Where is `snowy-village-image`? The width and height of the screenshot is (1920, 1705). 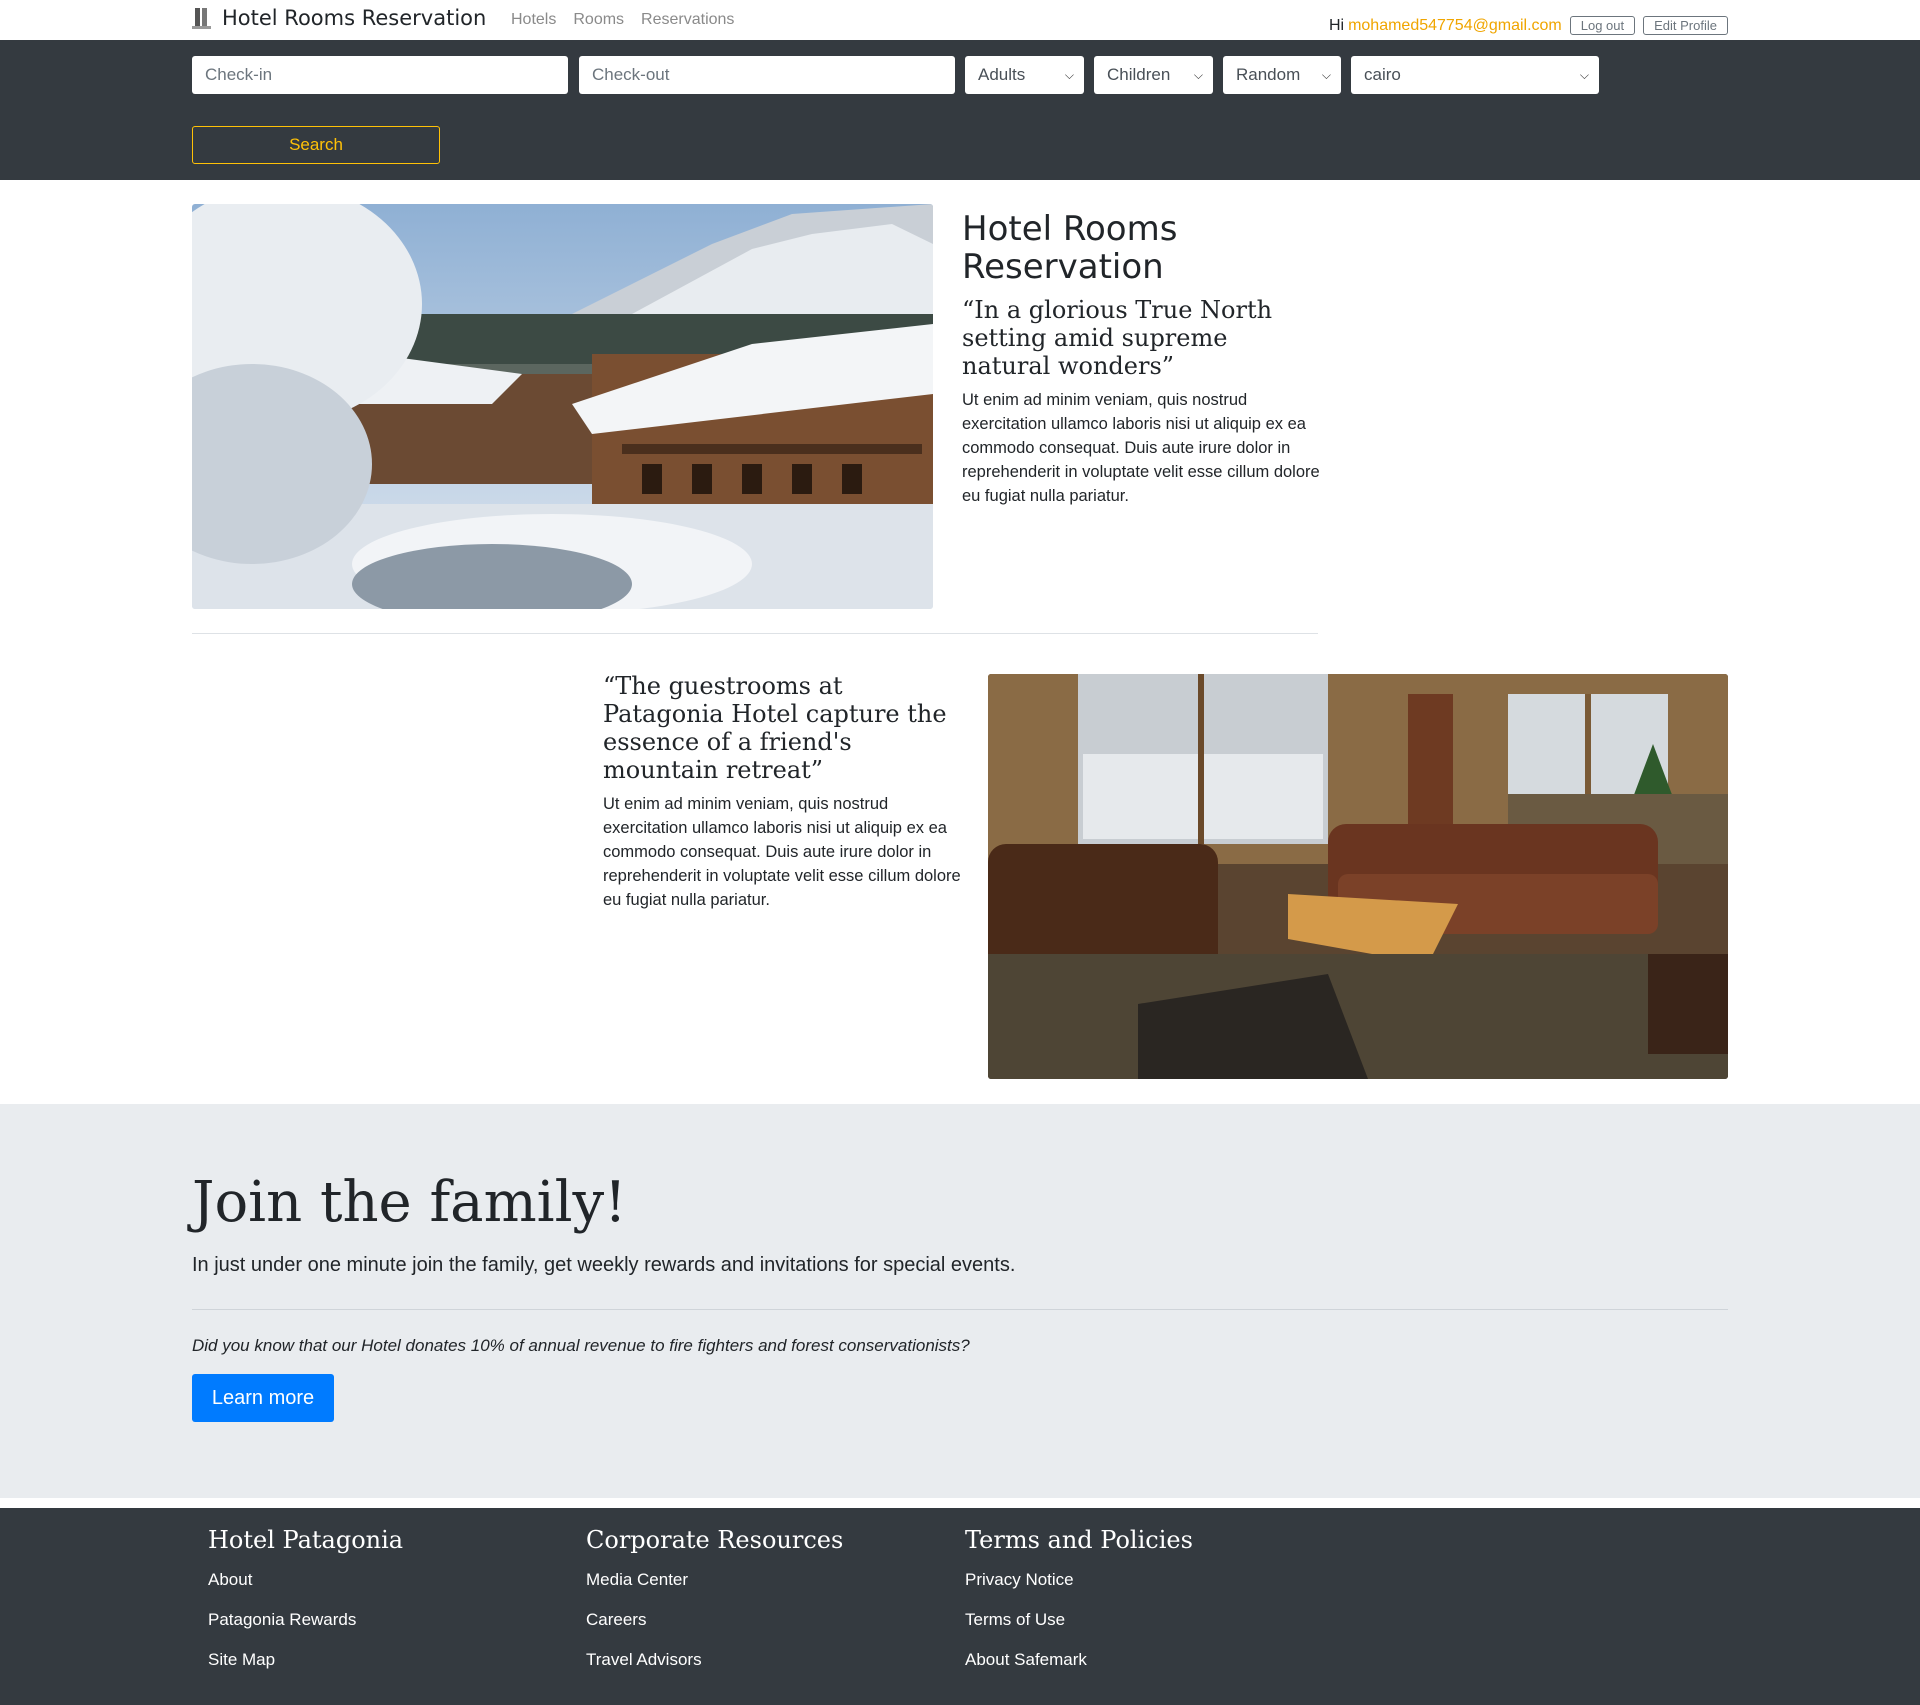
snowy-village-image is located at coordinates (562, 406).